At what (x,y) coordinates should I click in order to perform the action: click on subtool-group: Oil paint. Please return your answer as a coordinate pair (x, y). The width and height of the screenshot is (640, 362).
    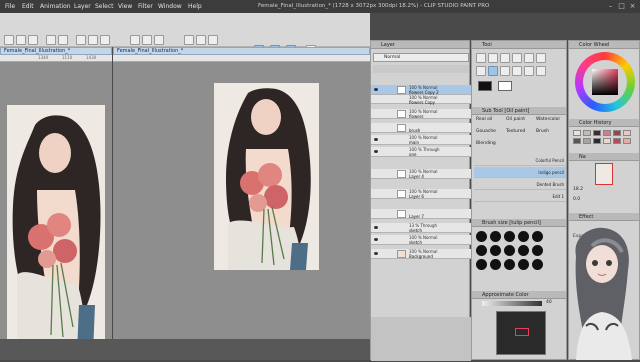
    Looking at the image, I should click on (515, 119).